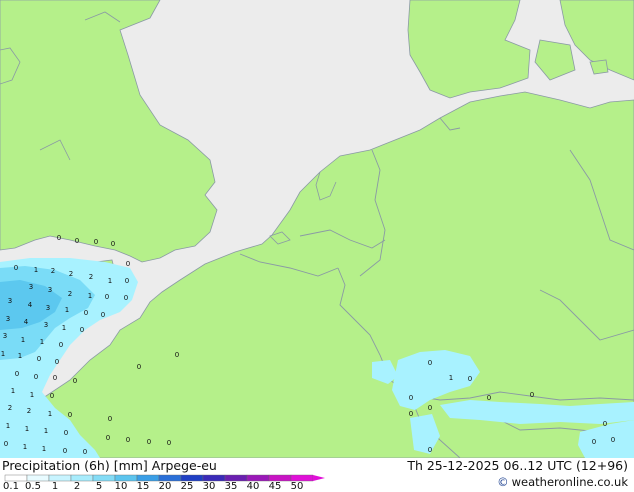 The height and width of the screenshot is (492, 634). Describe the element at coordinates (99, 486) in the screenshot. I see `legend-tick-label: 5` at that location.